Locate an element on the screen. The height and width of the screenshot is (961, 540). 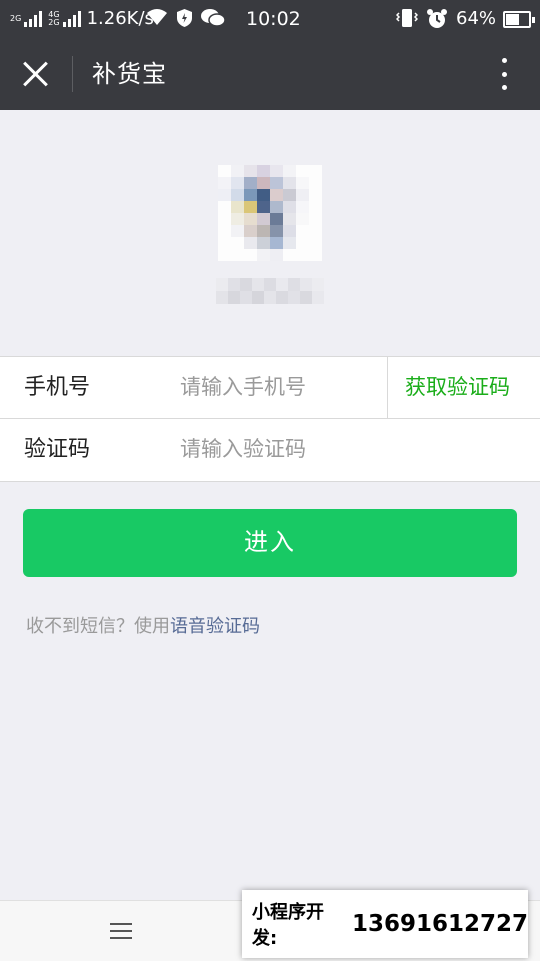
vibrate-icon is located at coordinates (407, 18).